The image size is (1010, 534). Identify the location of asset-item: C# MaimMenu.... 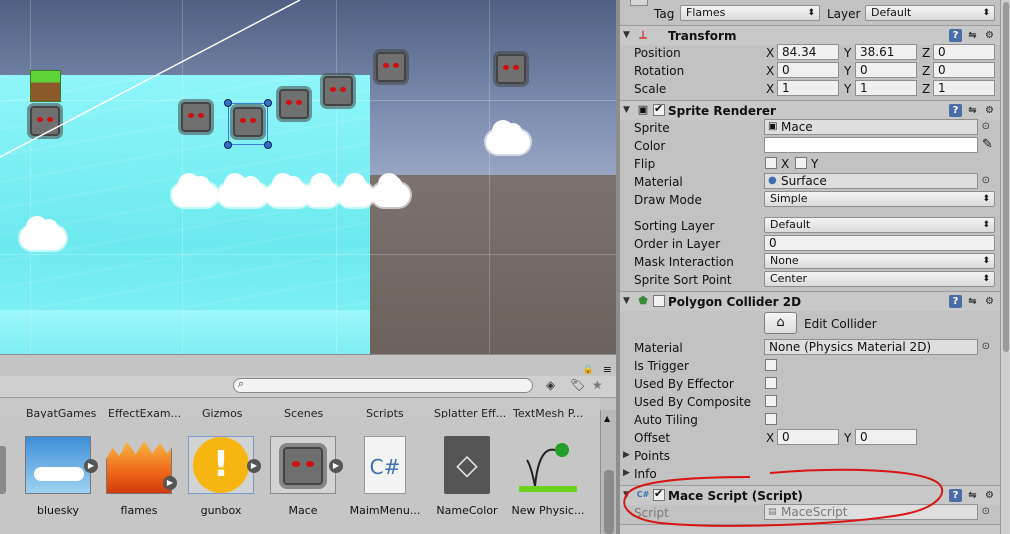
(385, 476).